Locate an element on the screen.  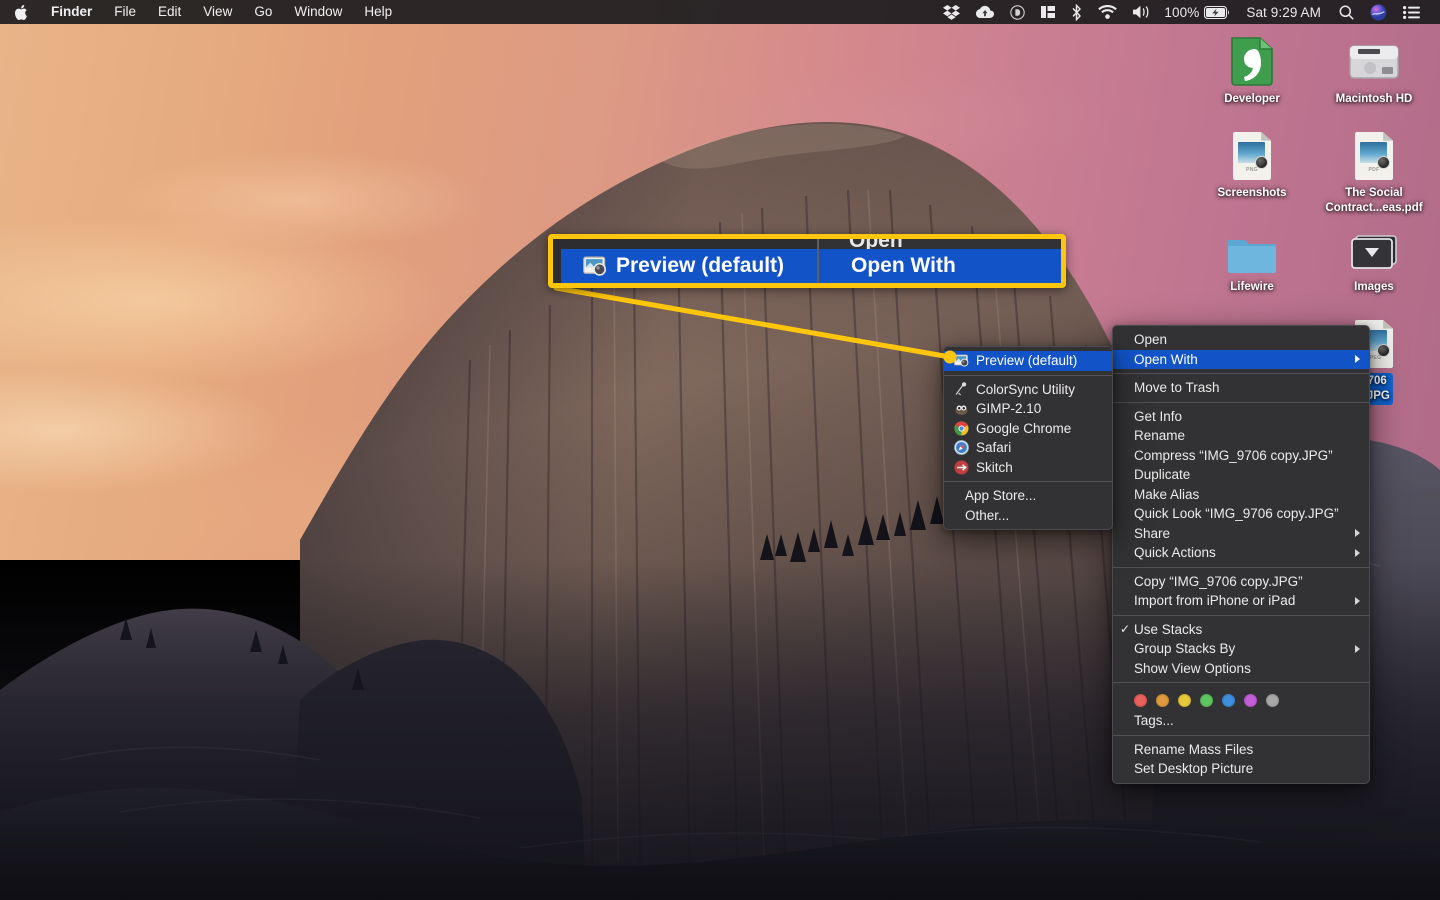
desktop-icon-label: Developer is located at coordinates (1252, 99).